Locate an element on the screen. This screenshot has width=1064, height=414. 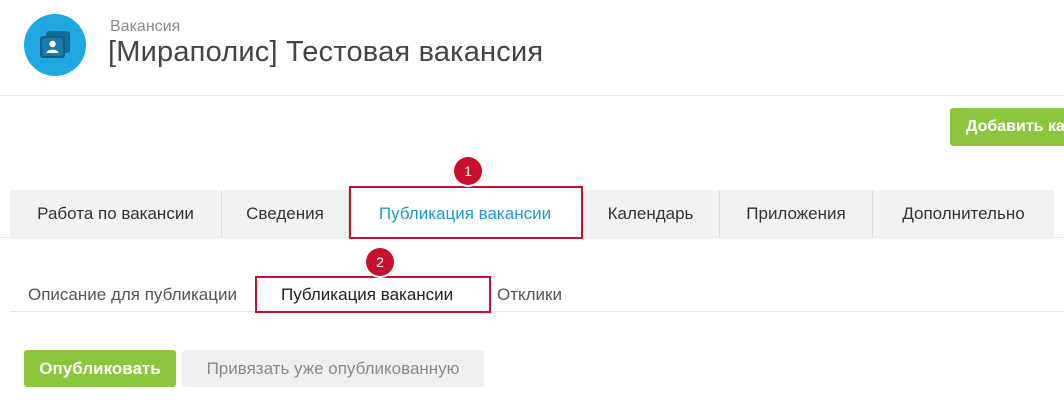
add-button: Добавить ка is located at coordinates (1007, 127).